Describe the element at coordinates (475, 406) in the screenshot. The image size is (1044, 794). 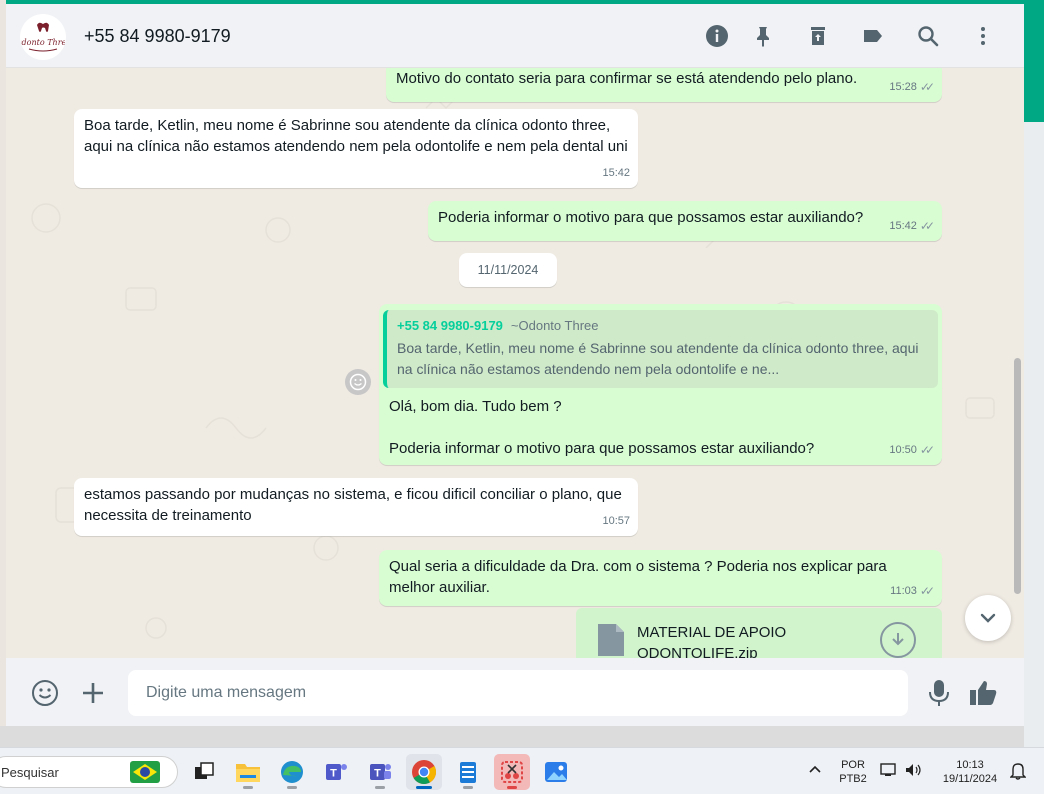
I see `message-text-line: Olá, bom dia. Tudo bem ?` at that location.